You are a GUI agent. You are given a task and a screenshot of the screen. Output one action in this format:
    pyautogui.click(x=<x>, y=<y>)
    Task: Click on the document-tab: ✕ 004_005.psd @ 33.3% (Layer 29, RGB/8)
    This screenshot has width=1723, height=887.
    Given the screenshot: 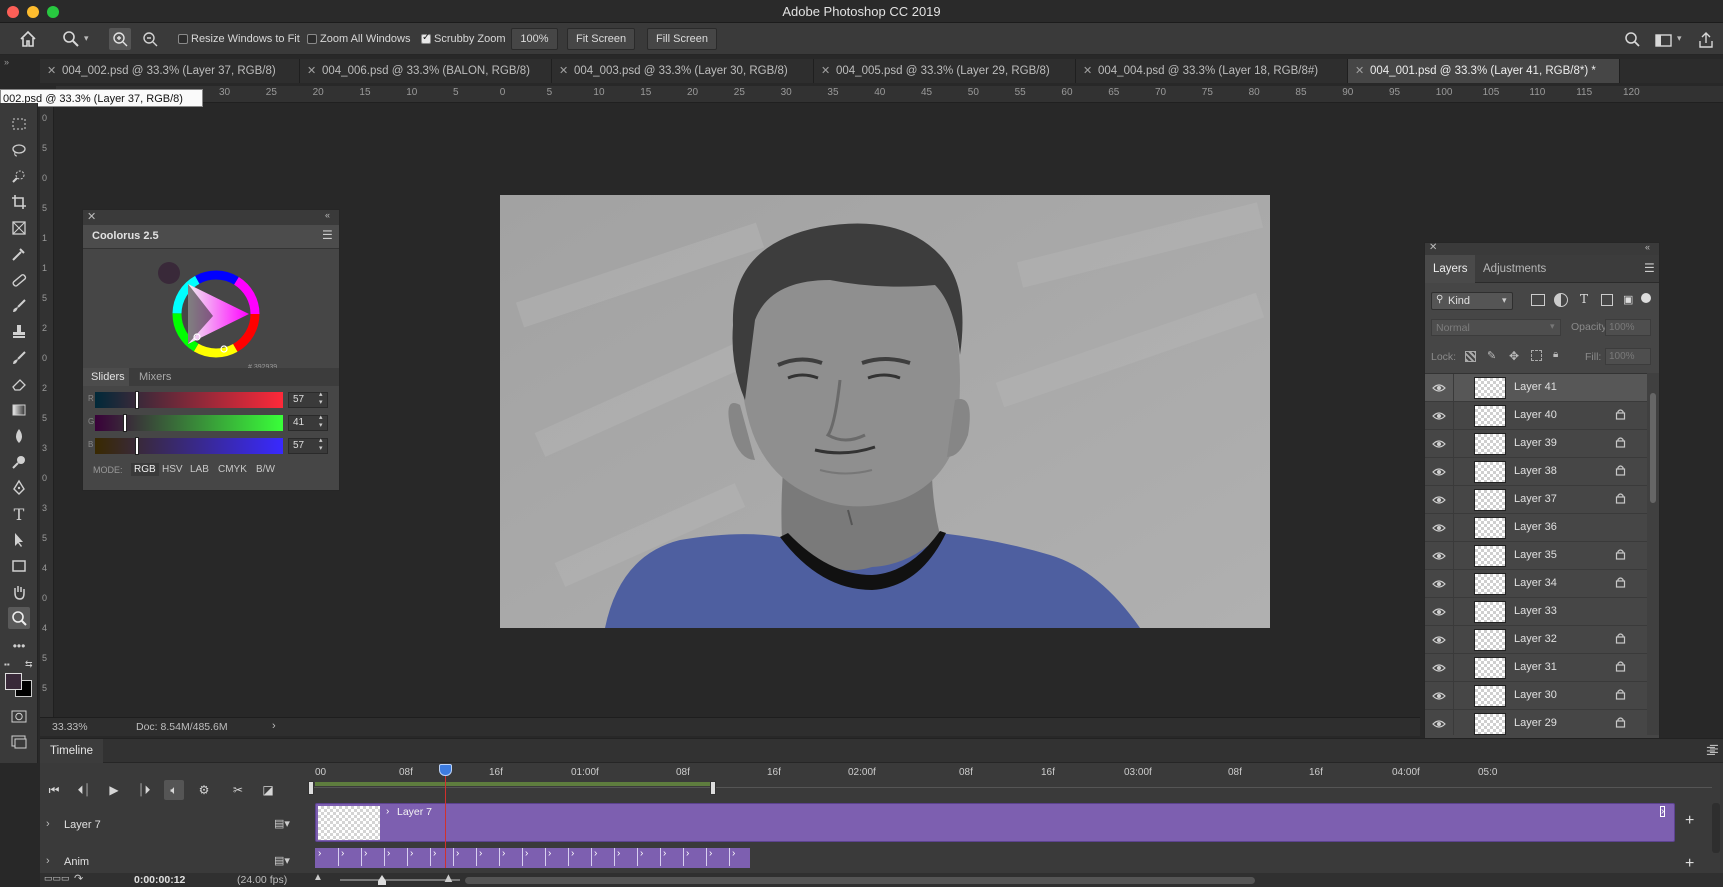 What is the action you would take?
    pyautogui.click(x=945, y=71)
    